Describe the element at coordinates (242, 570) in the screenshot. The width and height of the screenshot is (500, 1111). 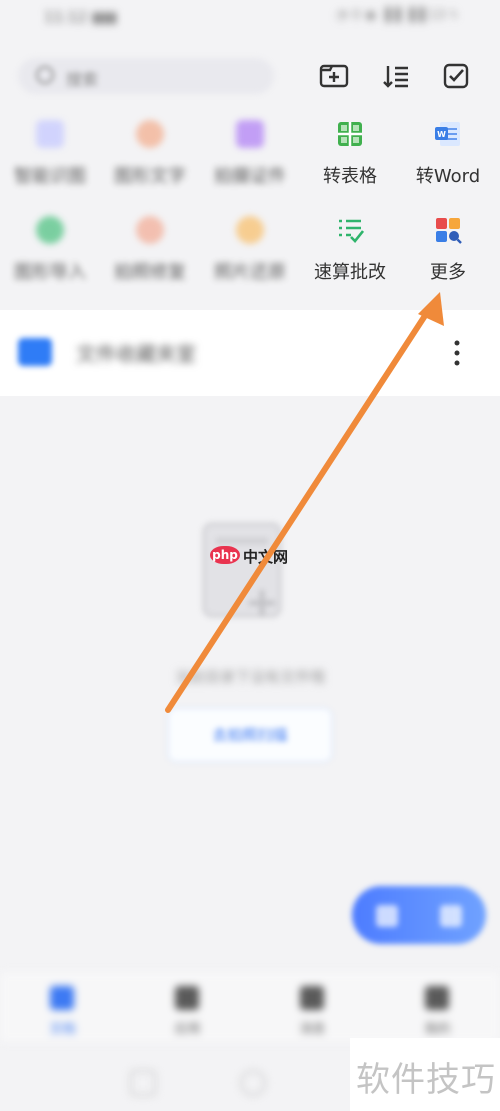
I see `empty-folder-illustration` at that location.